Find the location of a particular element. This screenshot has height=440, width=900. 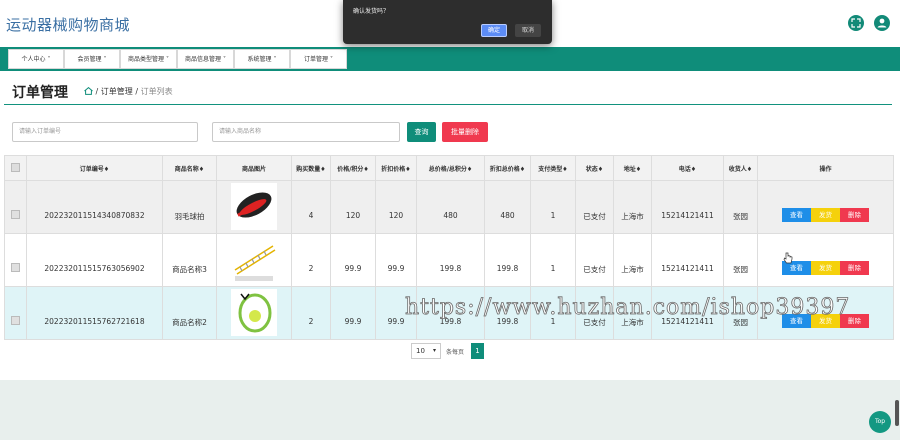

discount-total: 199.8 is located at coordinates (507, 260).